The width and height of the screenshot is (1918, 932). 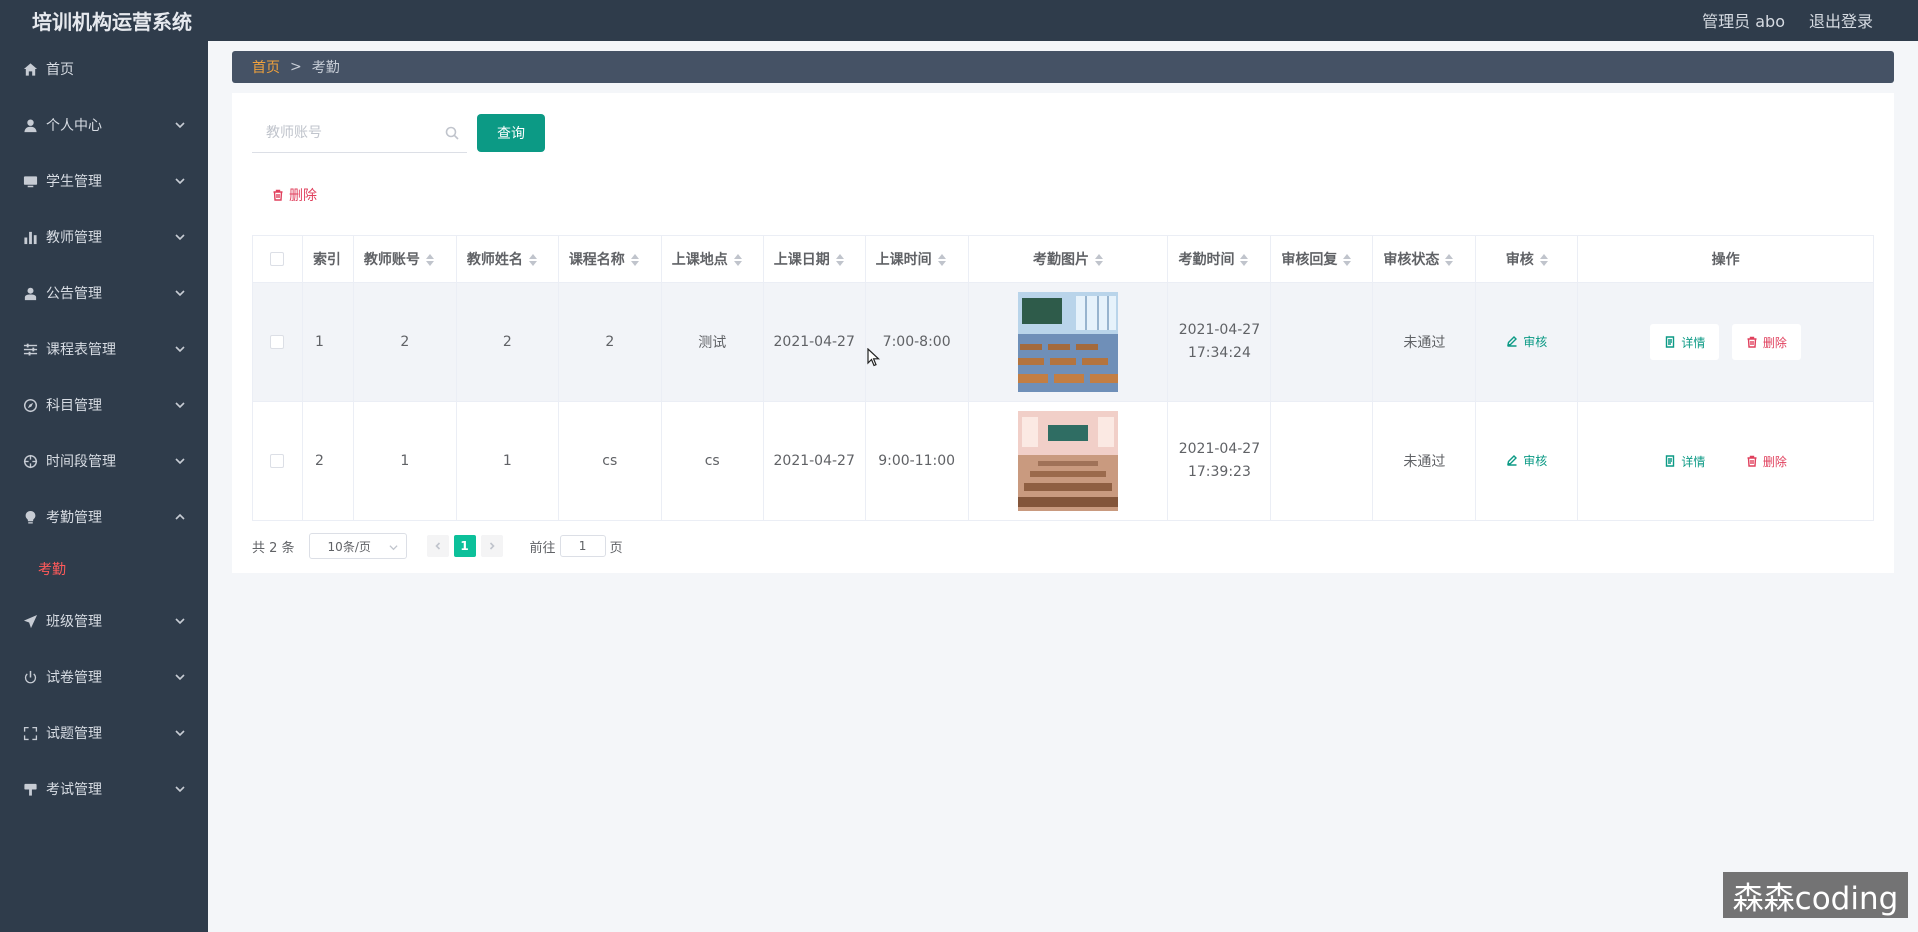 I want to click on fullscreen-icon, so click(x=30, y=733).